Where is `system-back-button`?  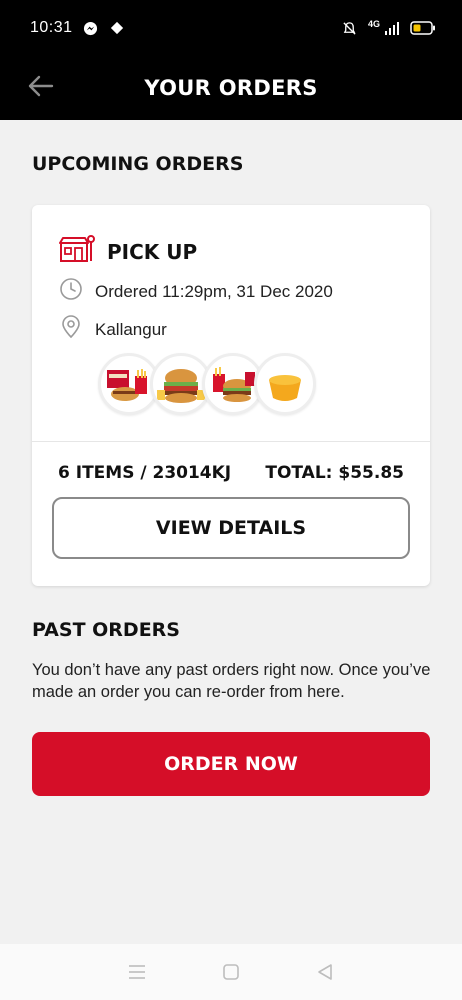 system-back-button is located at coordinates (325, 972).